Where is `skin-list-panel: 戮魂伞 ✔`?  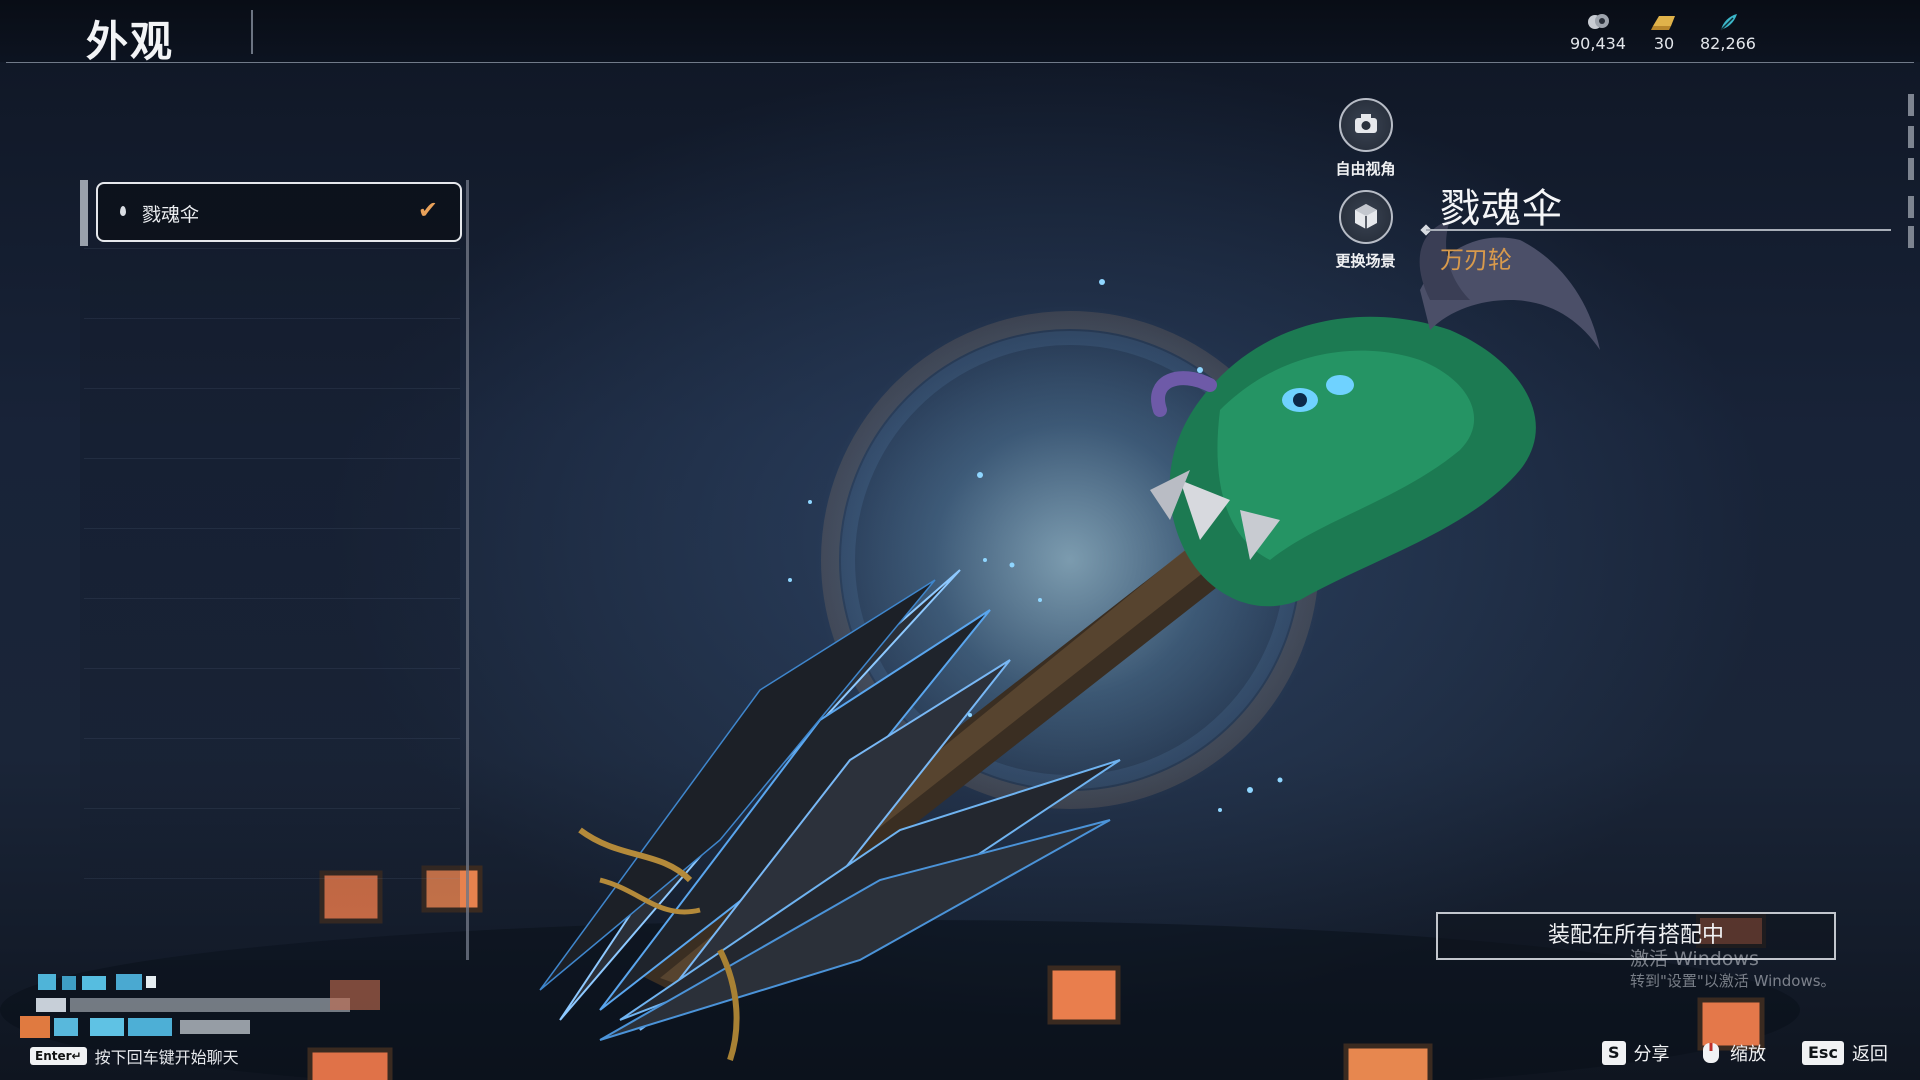 skin-list-panel: 戮魂伞 ✔ is located at coordinates (274, 570).